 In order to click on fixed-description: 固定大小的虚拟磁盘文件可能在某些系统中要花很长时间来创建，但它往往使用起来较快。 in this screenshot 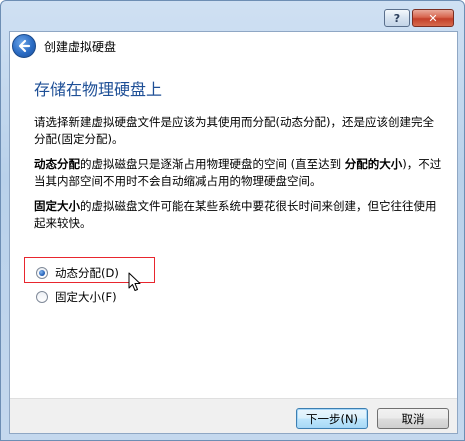, I will do `click(239, 215)`.